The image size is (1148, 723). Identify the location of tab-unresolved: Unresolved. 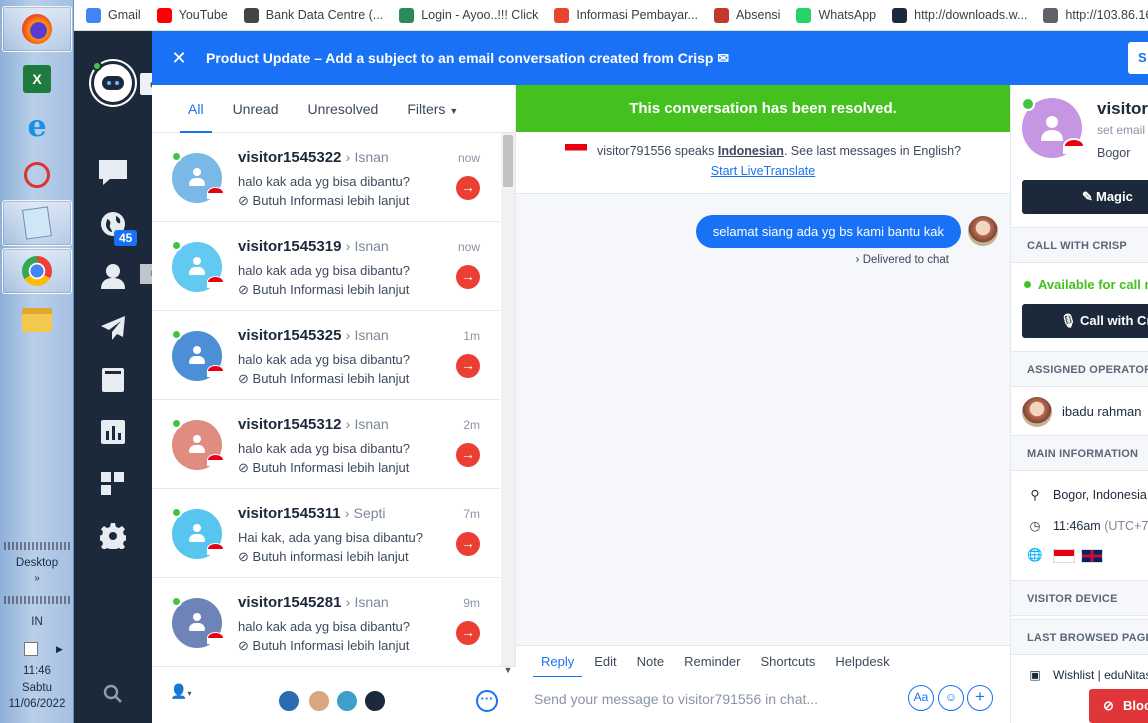
(342, 109).